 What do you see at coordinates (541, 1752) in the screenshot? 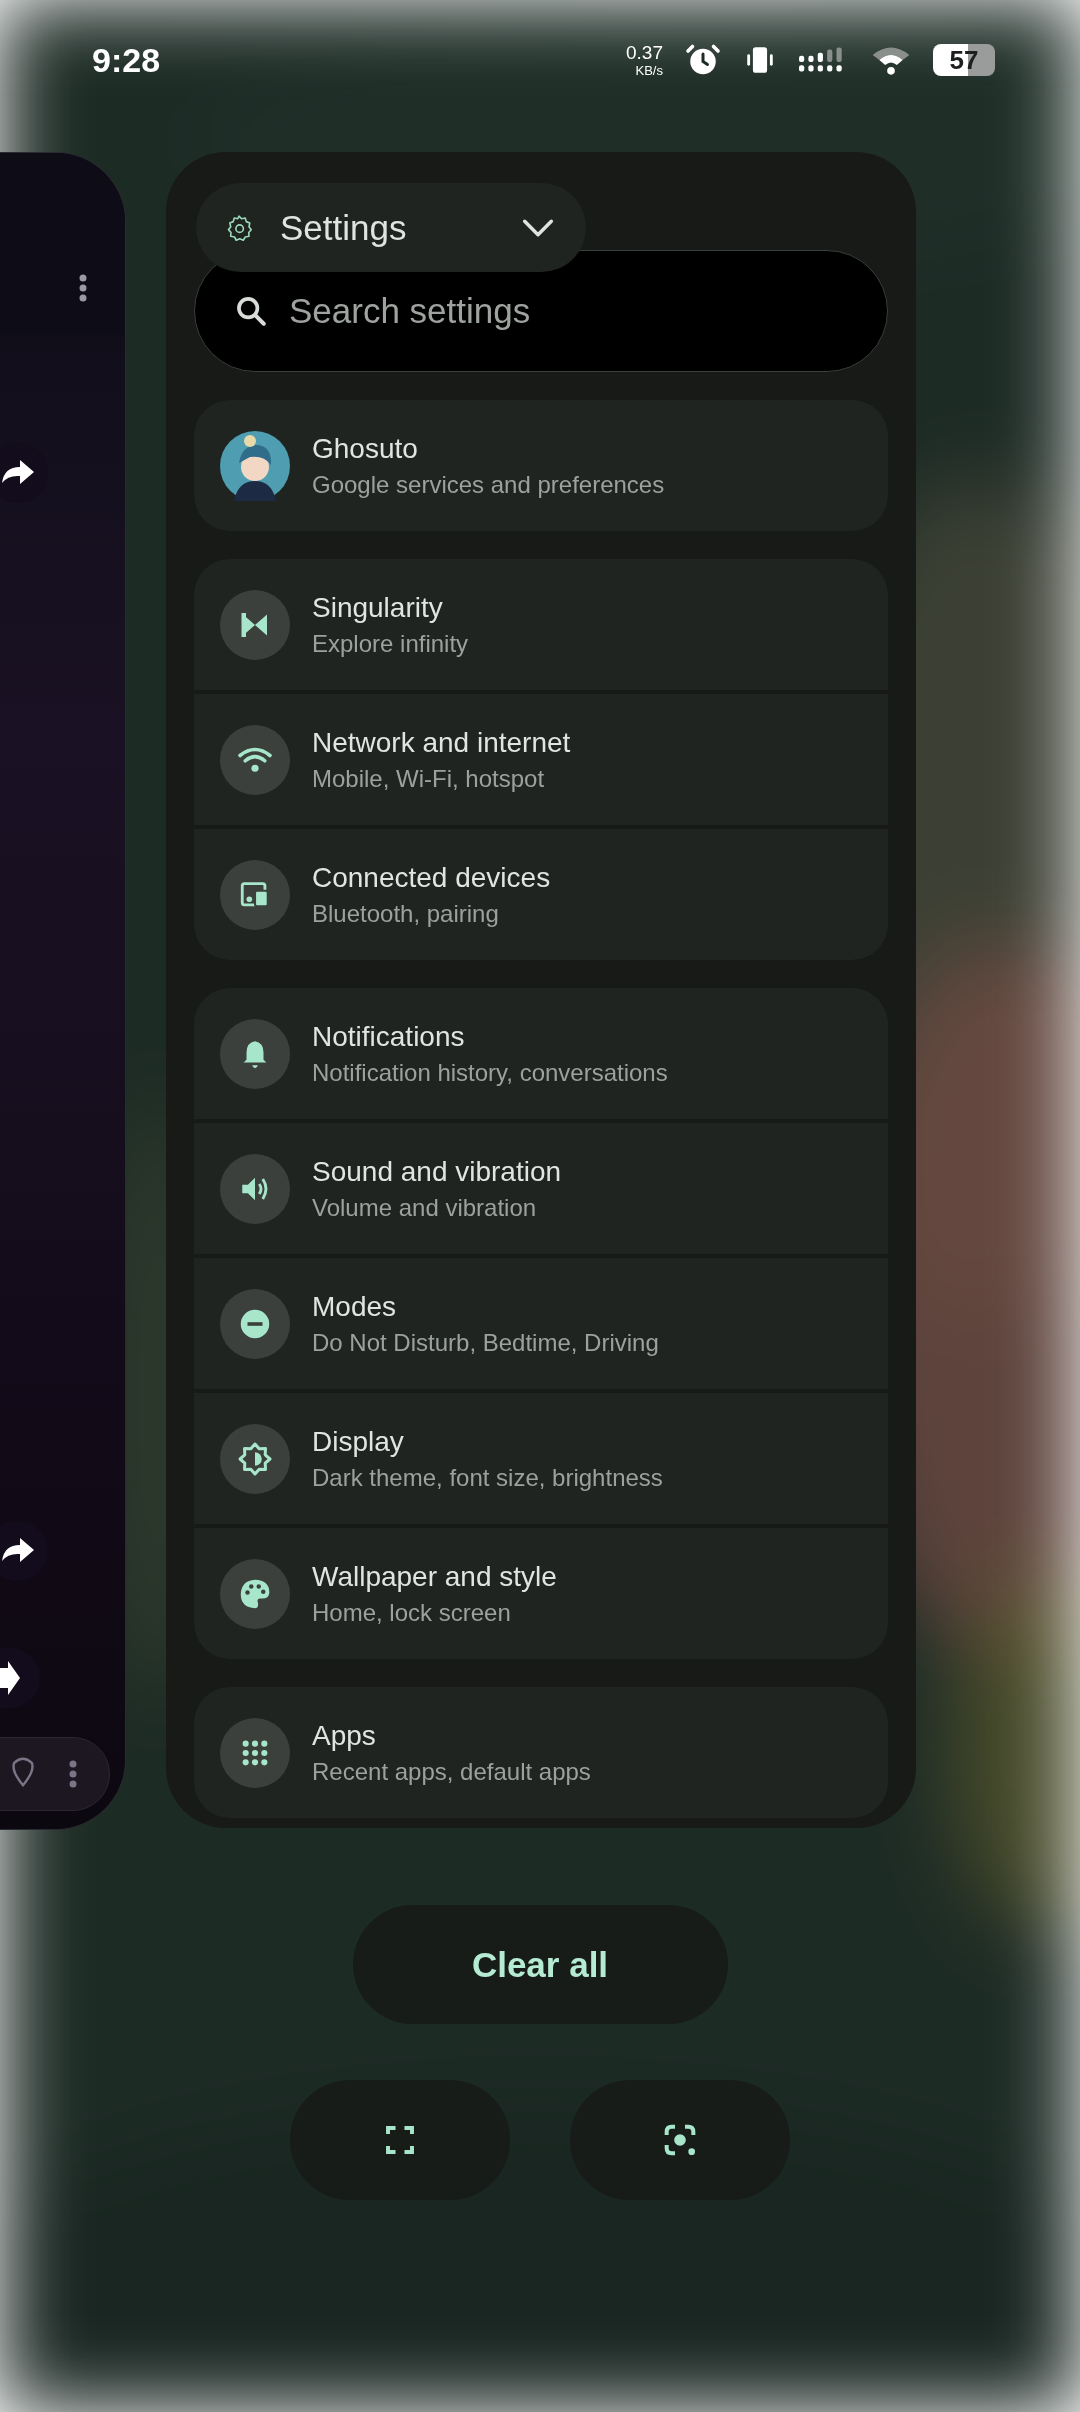
I see `settings-item: Apps Recent apps, default apps` at bounding box center [541, 1752].